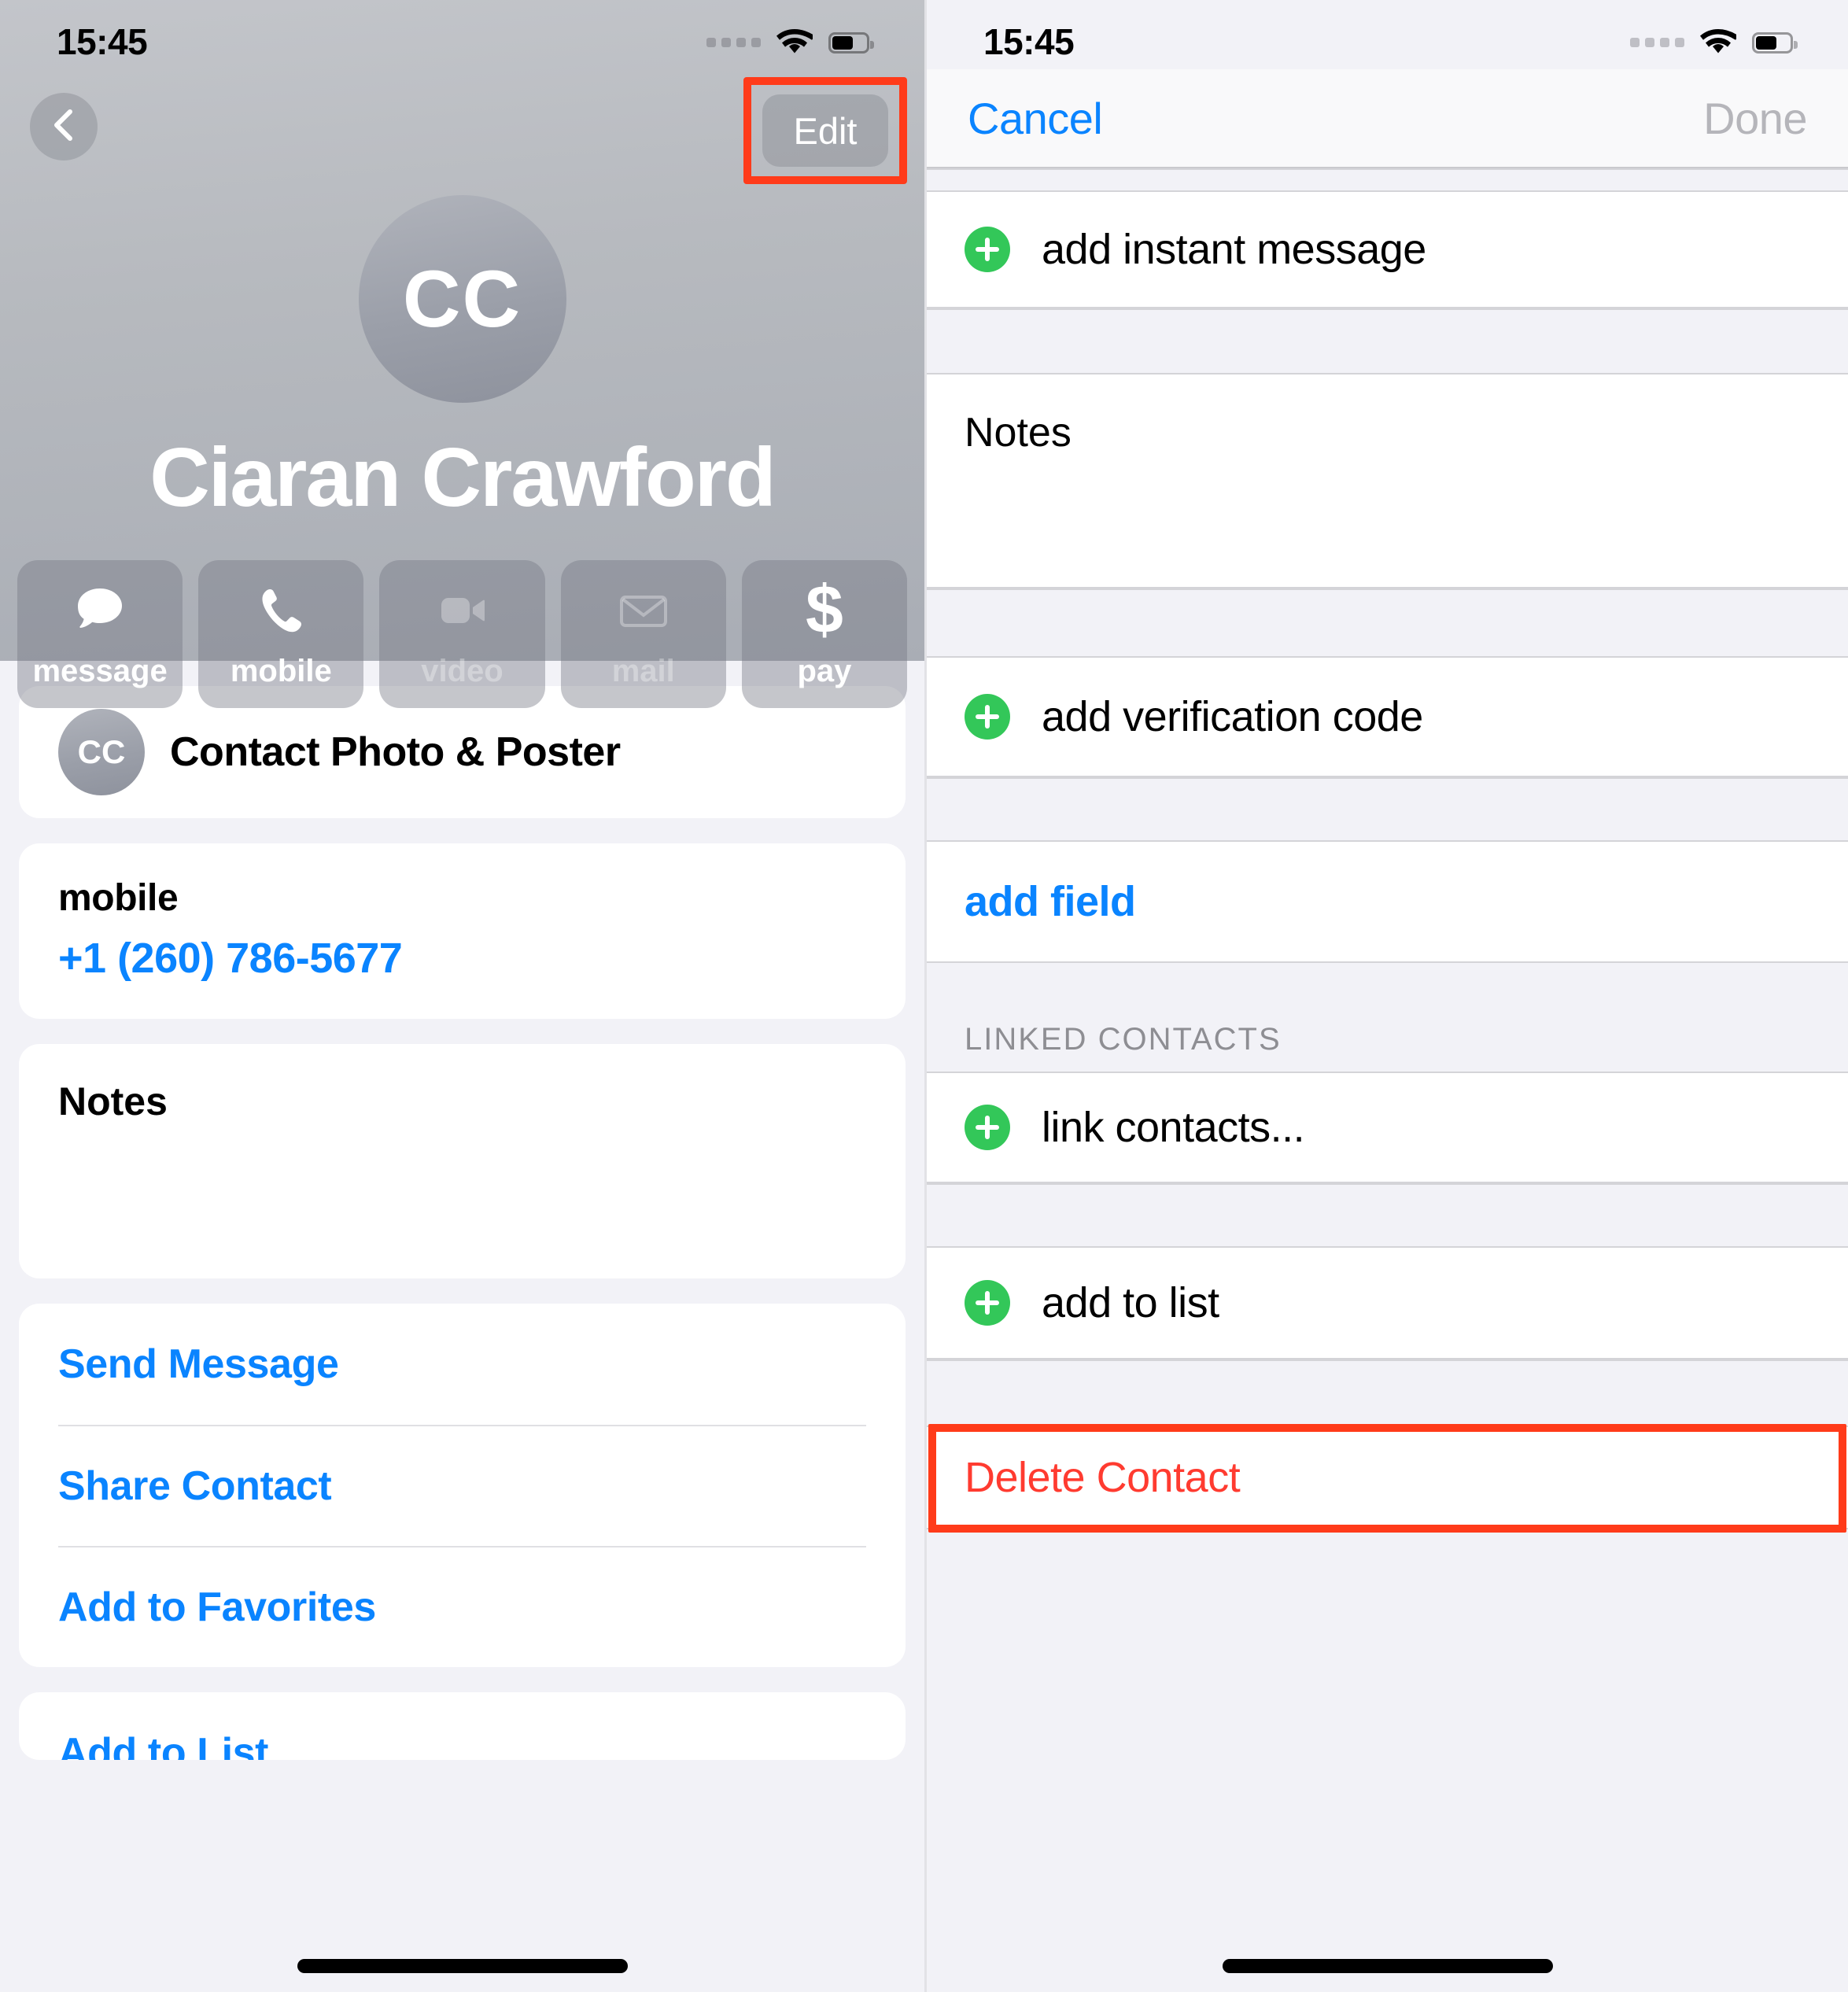 This screenshot has width=1848, height=1992. I want to click on video-camera-icon, so click(462, 610).